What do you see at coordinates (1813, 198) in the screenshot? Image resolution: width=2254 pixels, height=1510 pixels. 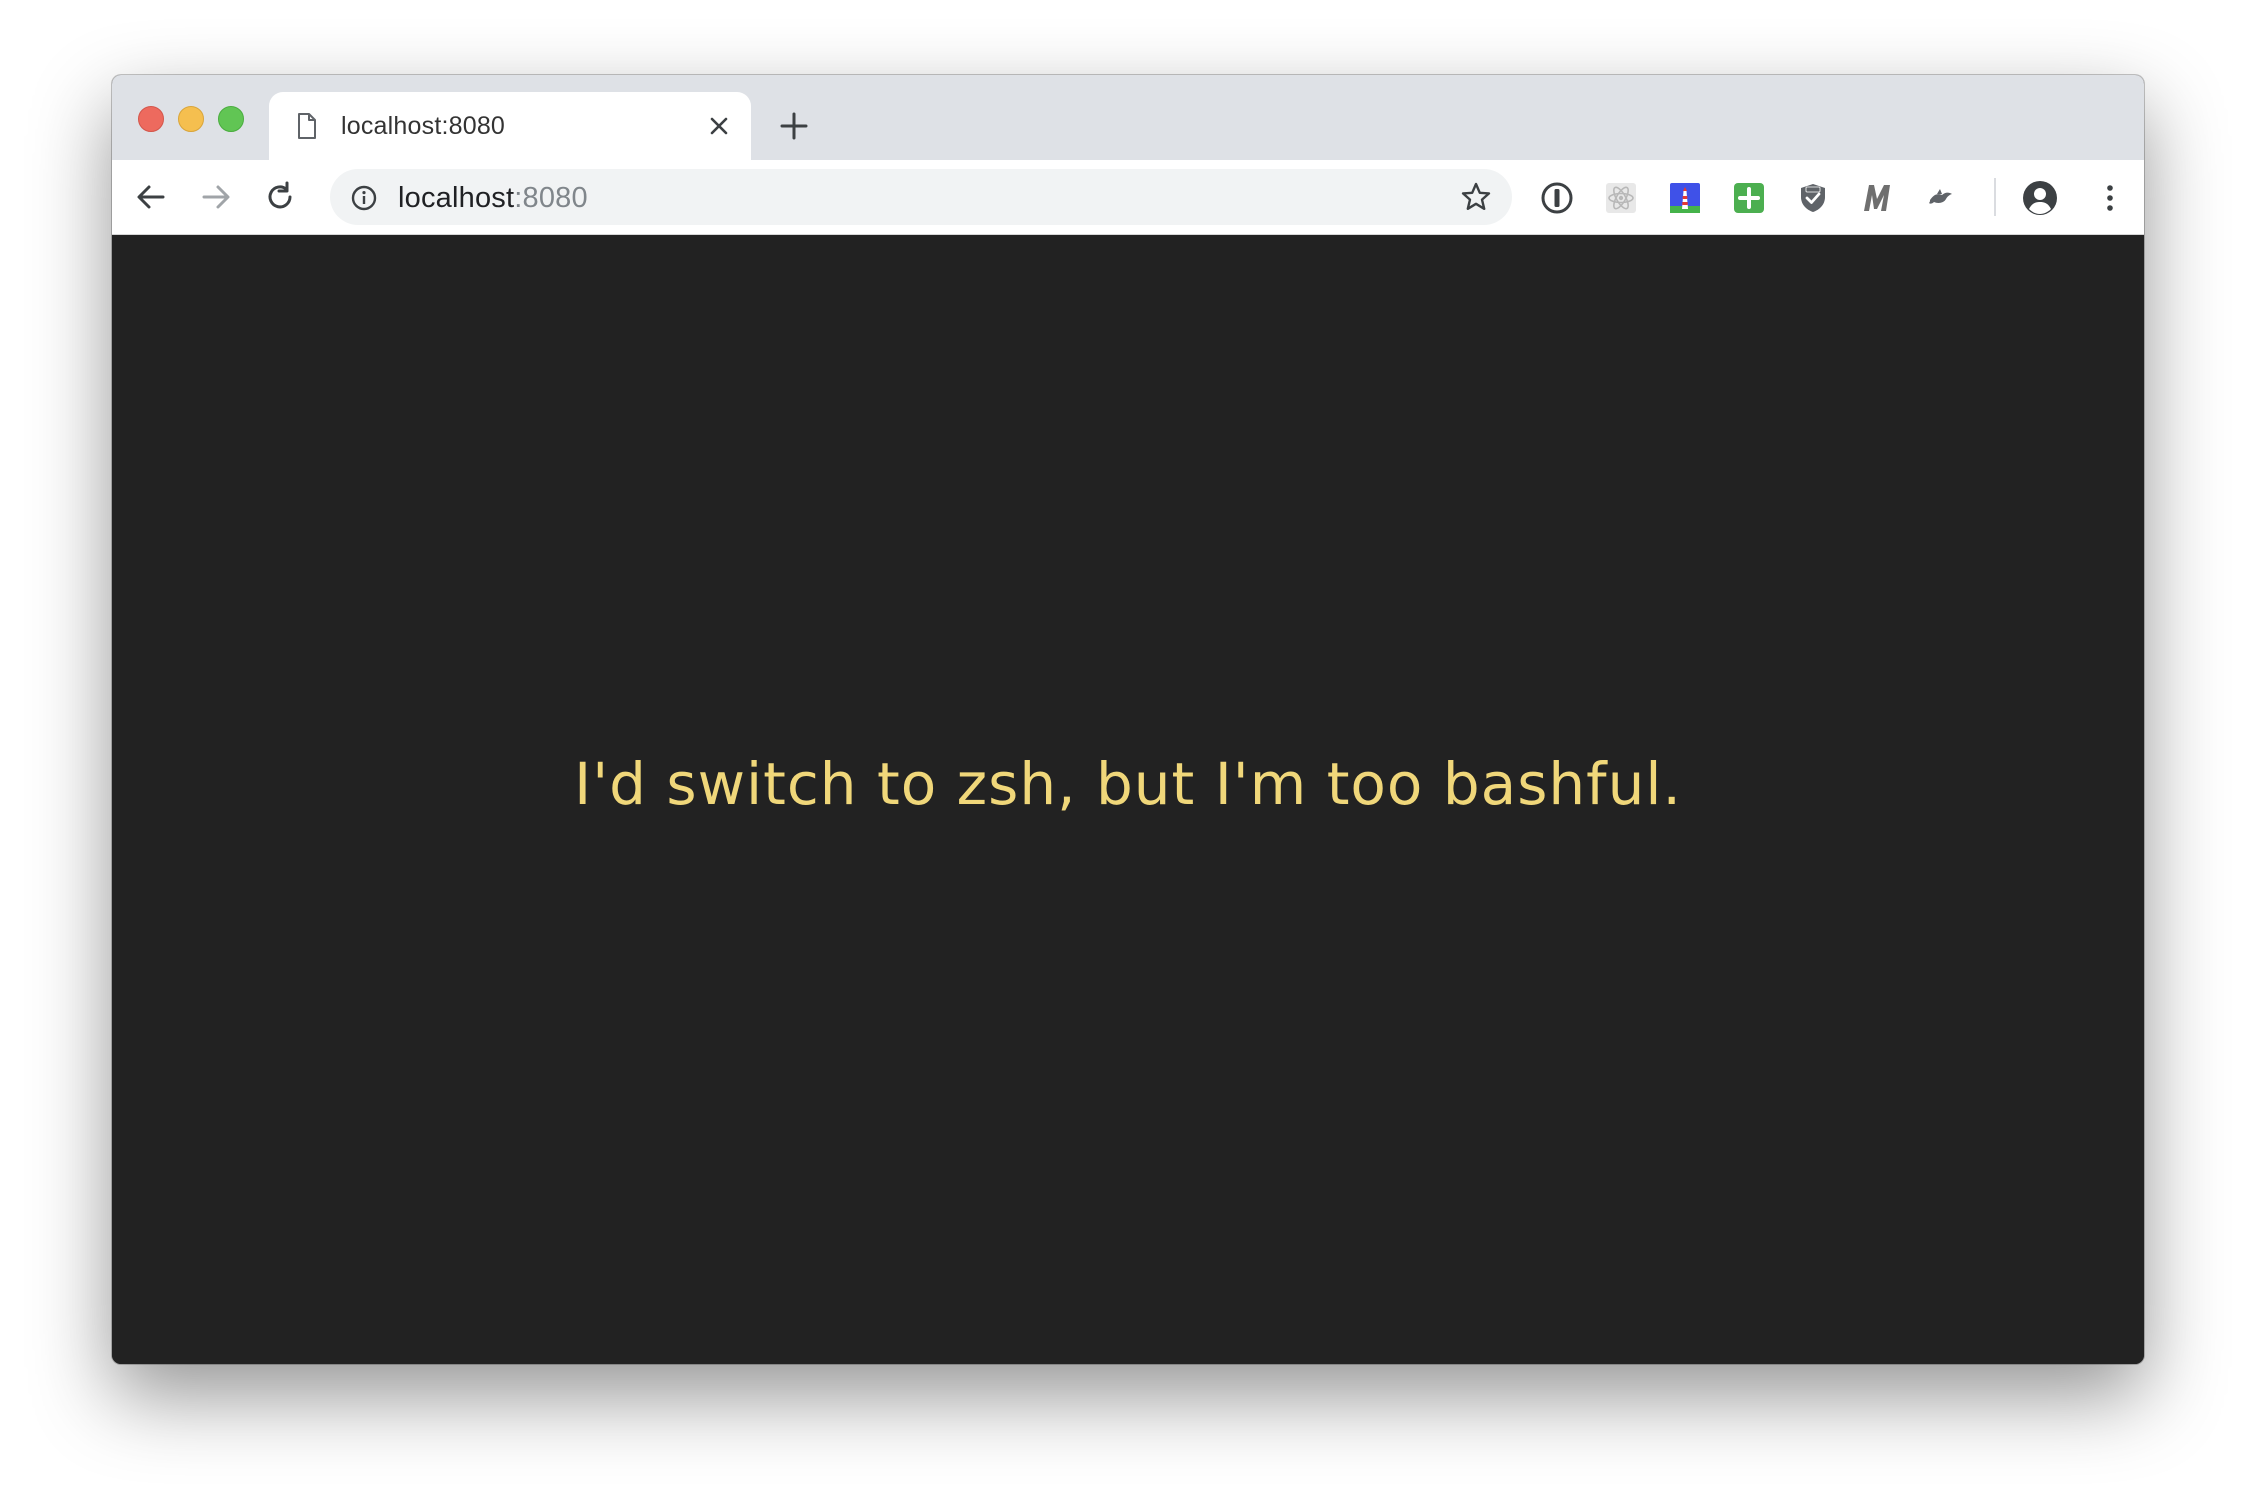 I see `csp-shield-icon` at bounding box center [1813, 198].